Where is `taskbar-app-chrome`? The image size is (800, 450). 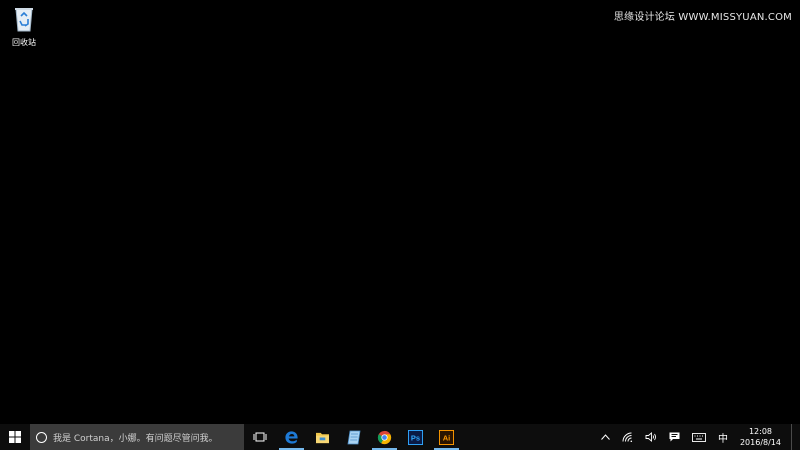
taskbar-app-chrome is located at coordinates (384, 437).